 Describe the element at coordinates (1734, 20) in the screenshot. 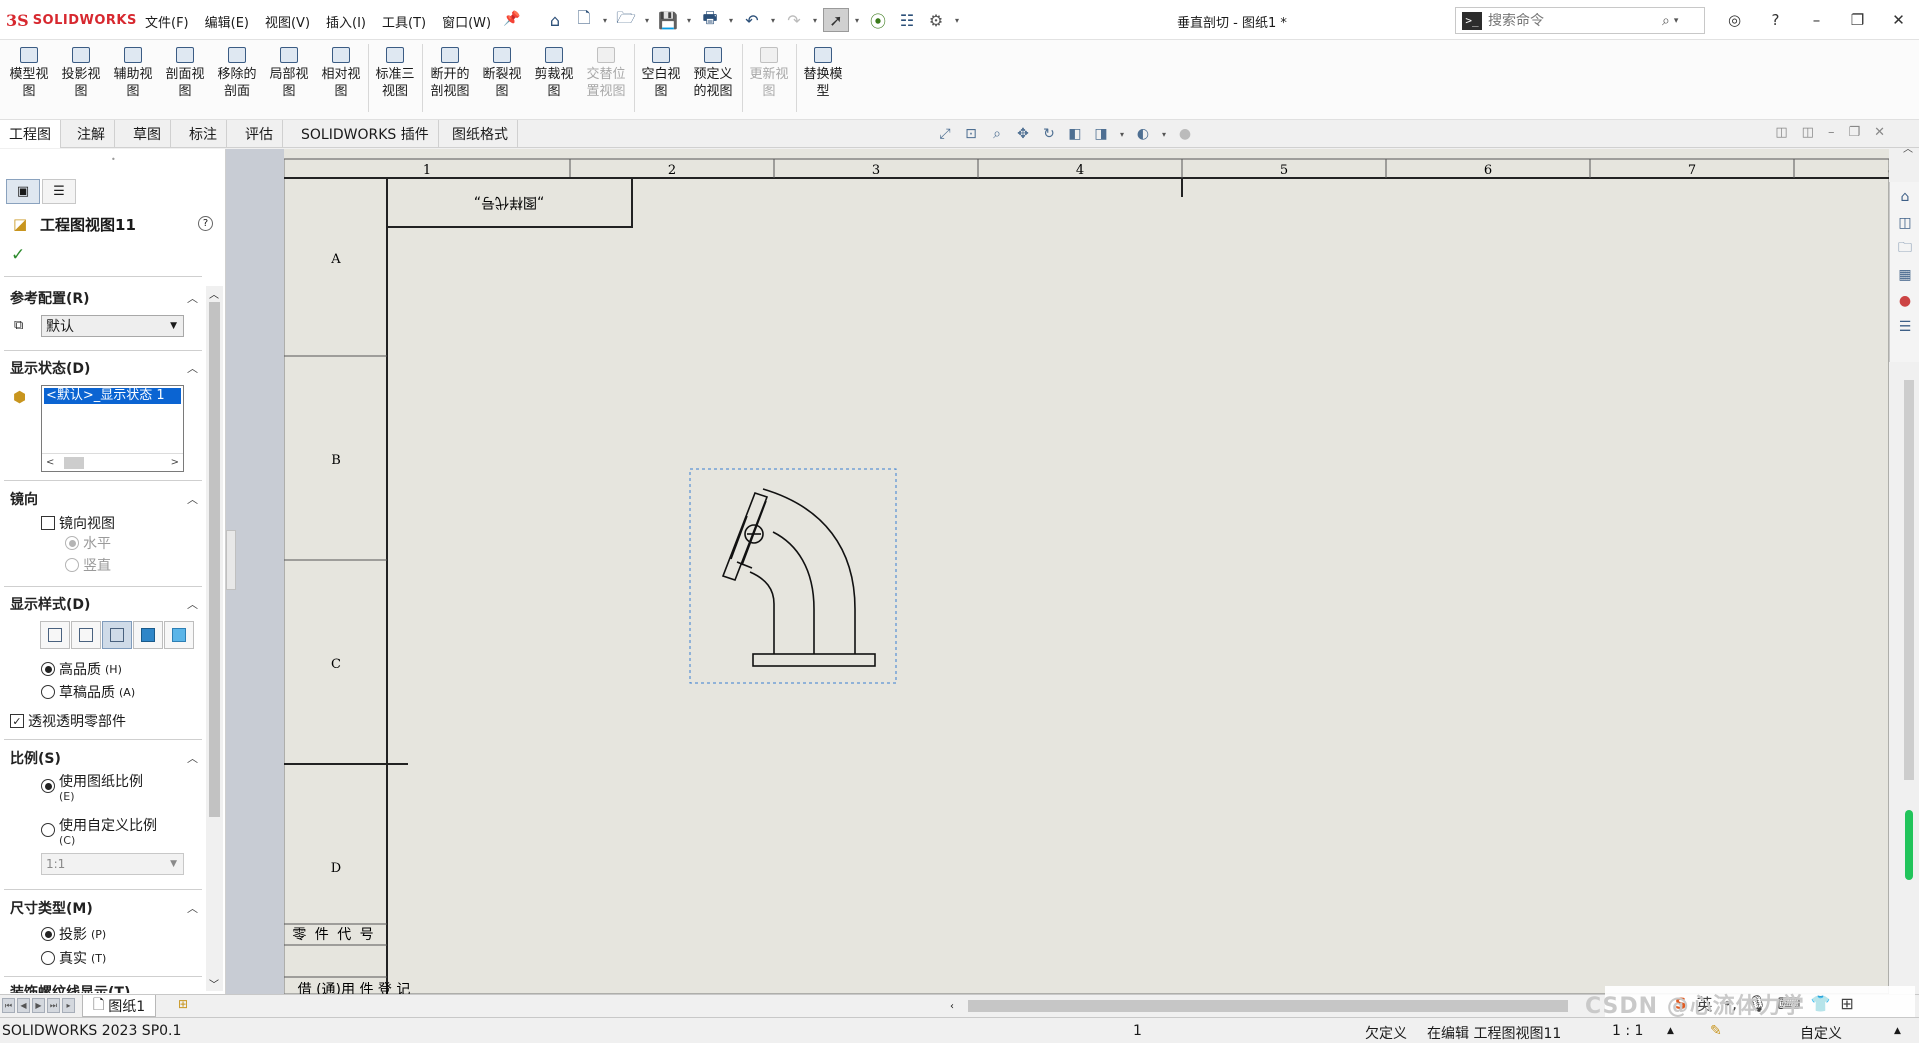

I see `user-account-icon: ◎` at that location.